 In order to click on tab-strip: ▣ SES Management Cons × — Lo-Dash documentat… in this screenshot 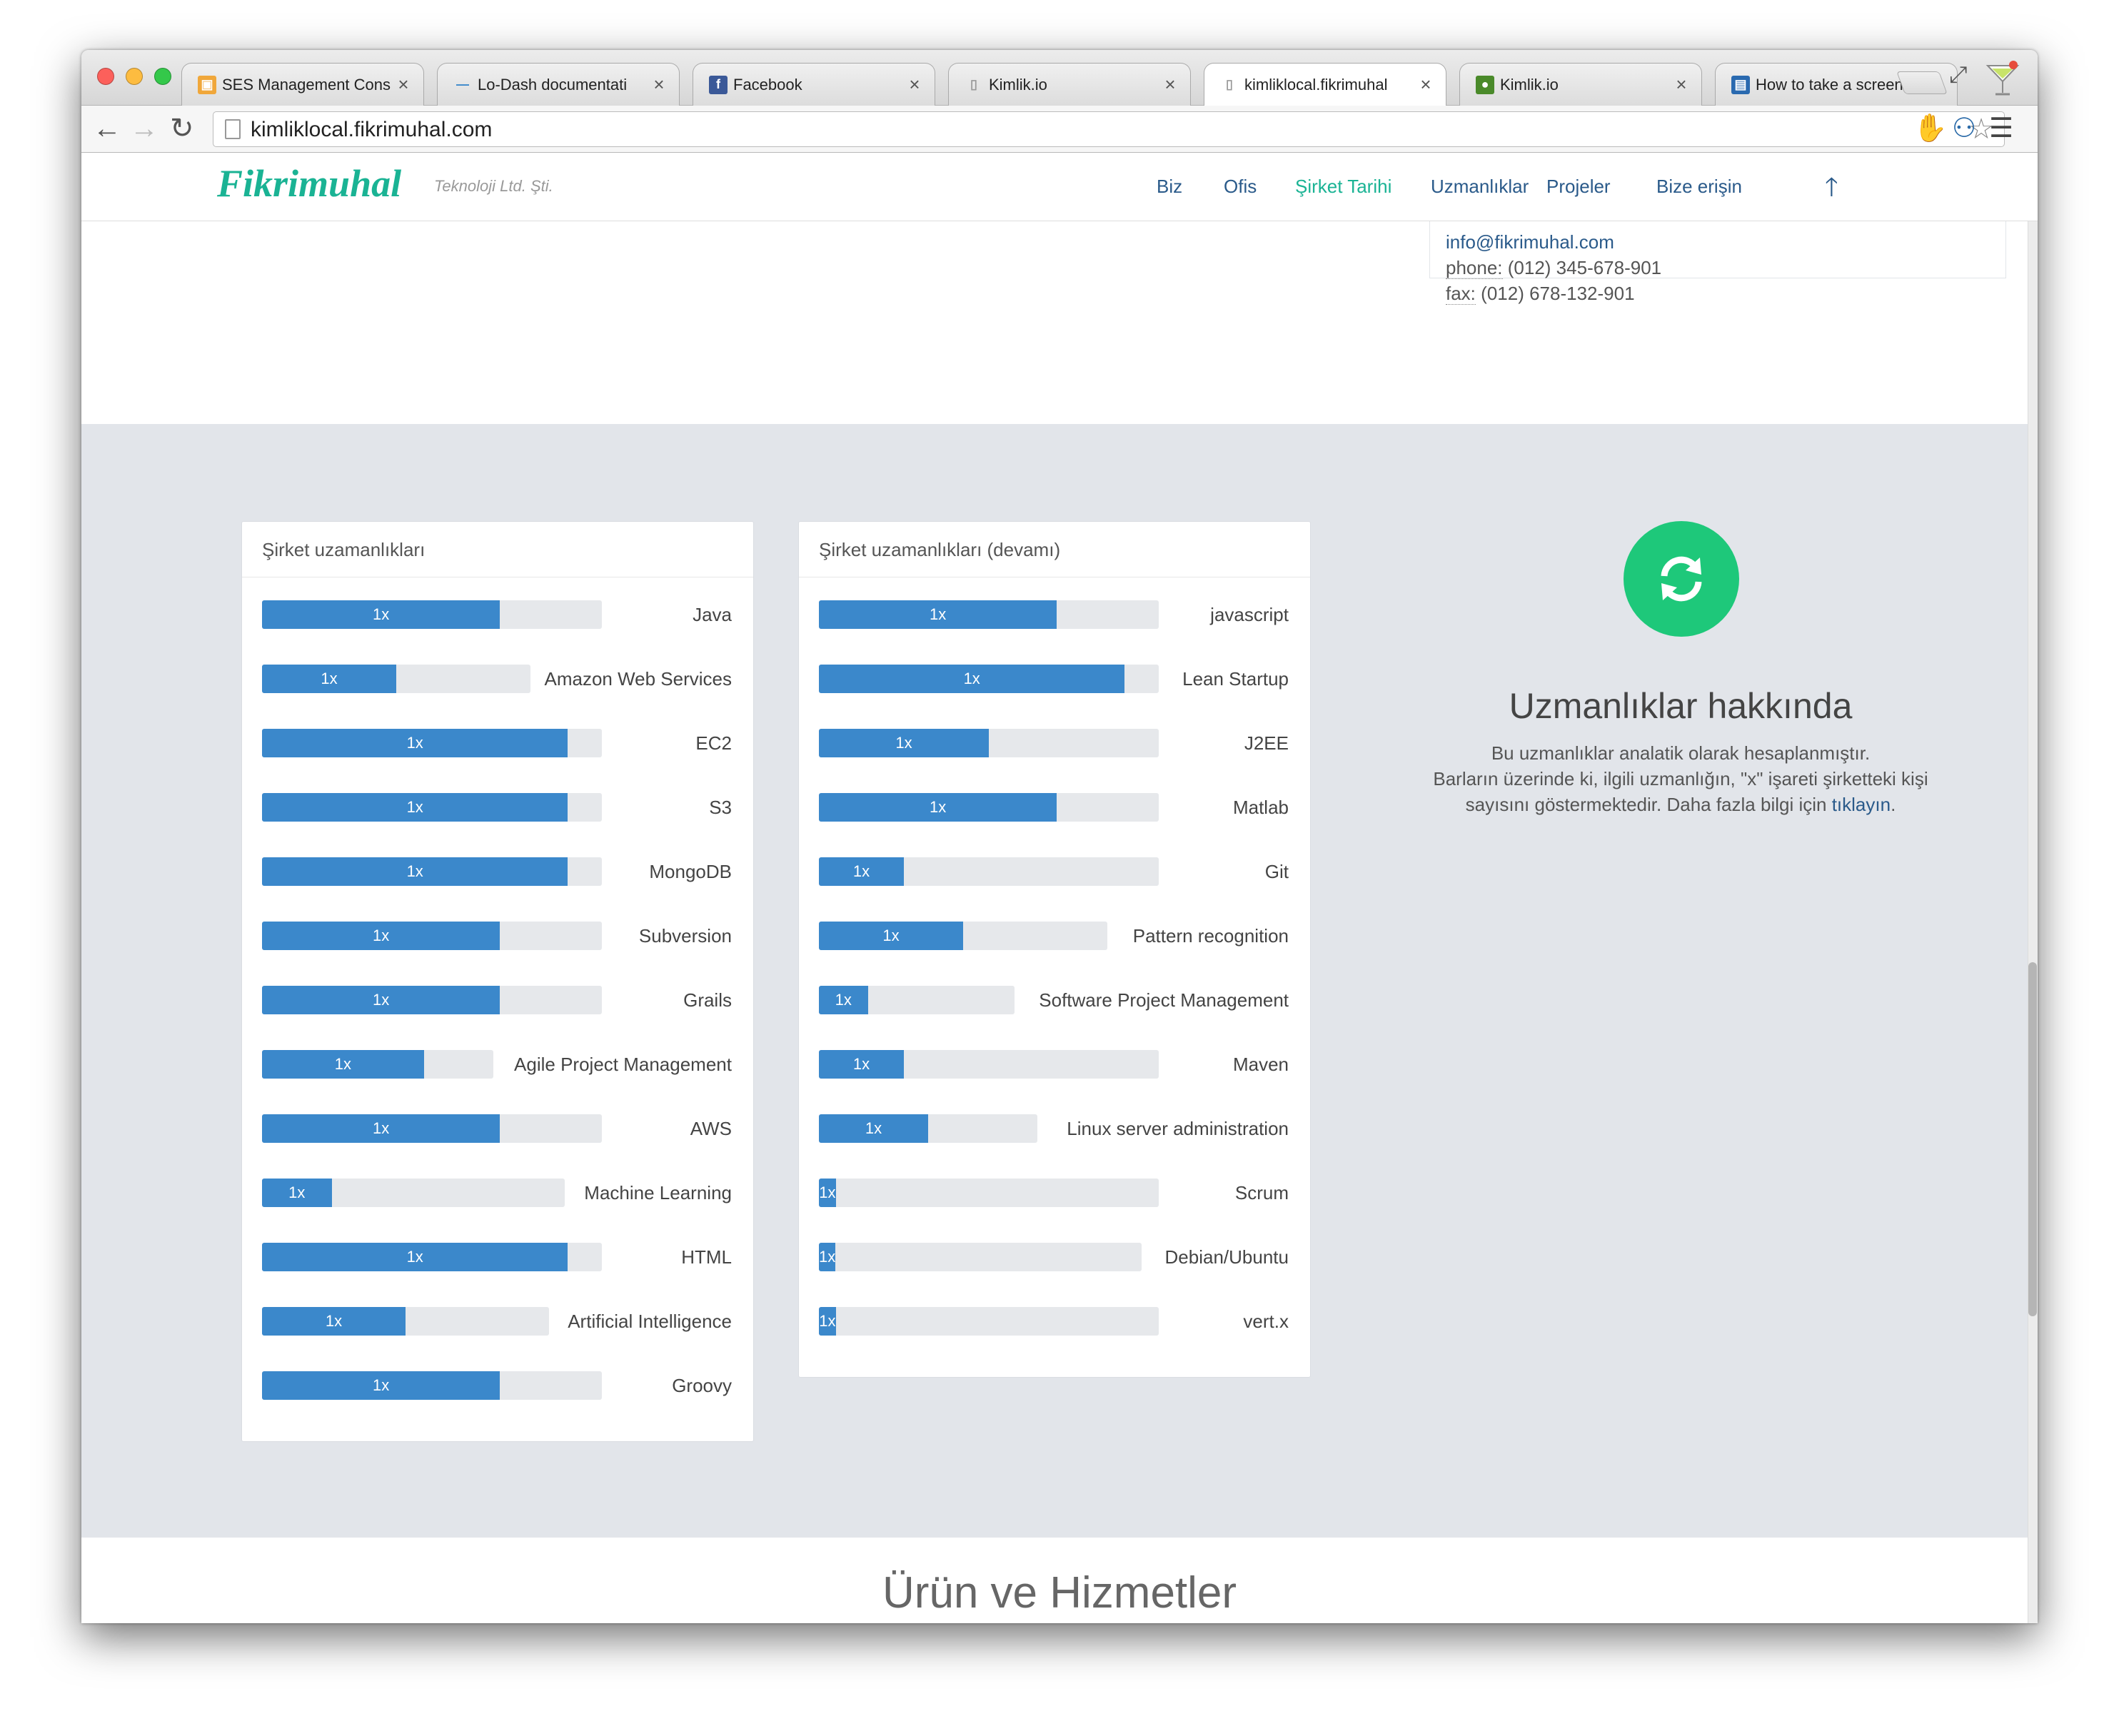, I will do `click(1109, 84)`.